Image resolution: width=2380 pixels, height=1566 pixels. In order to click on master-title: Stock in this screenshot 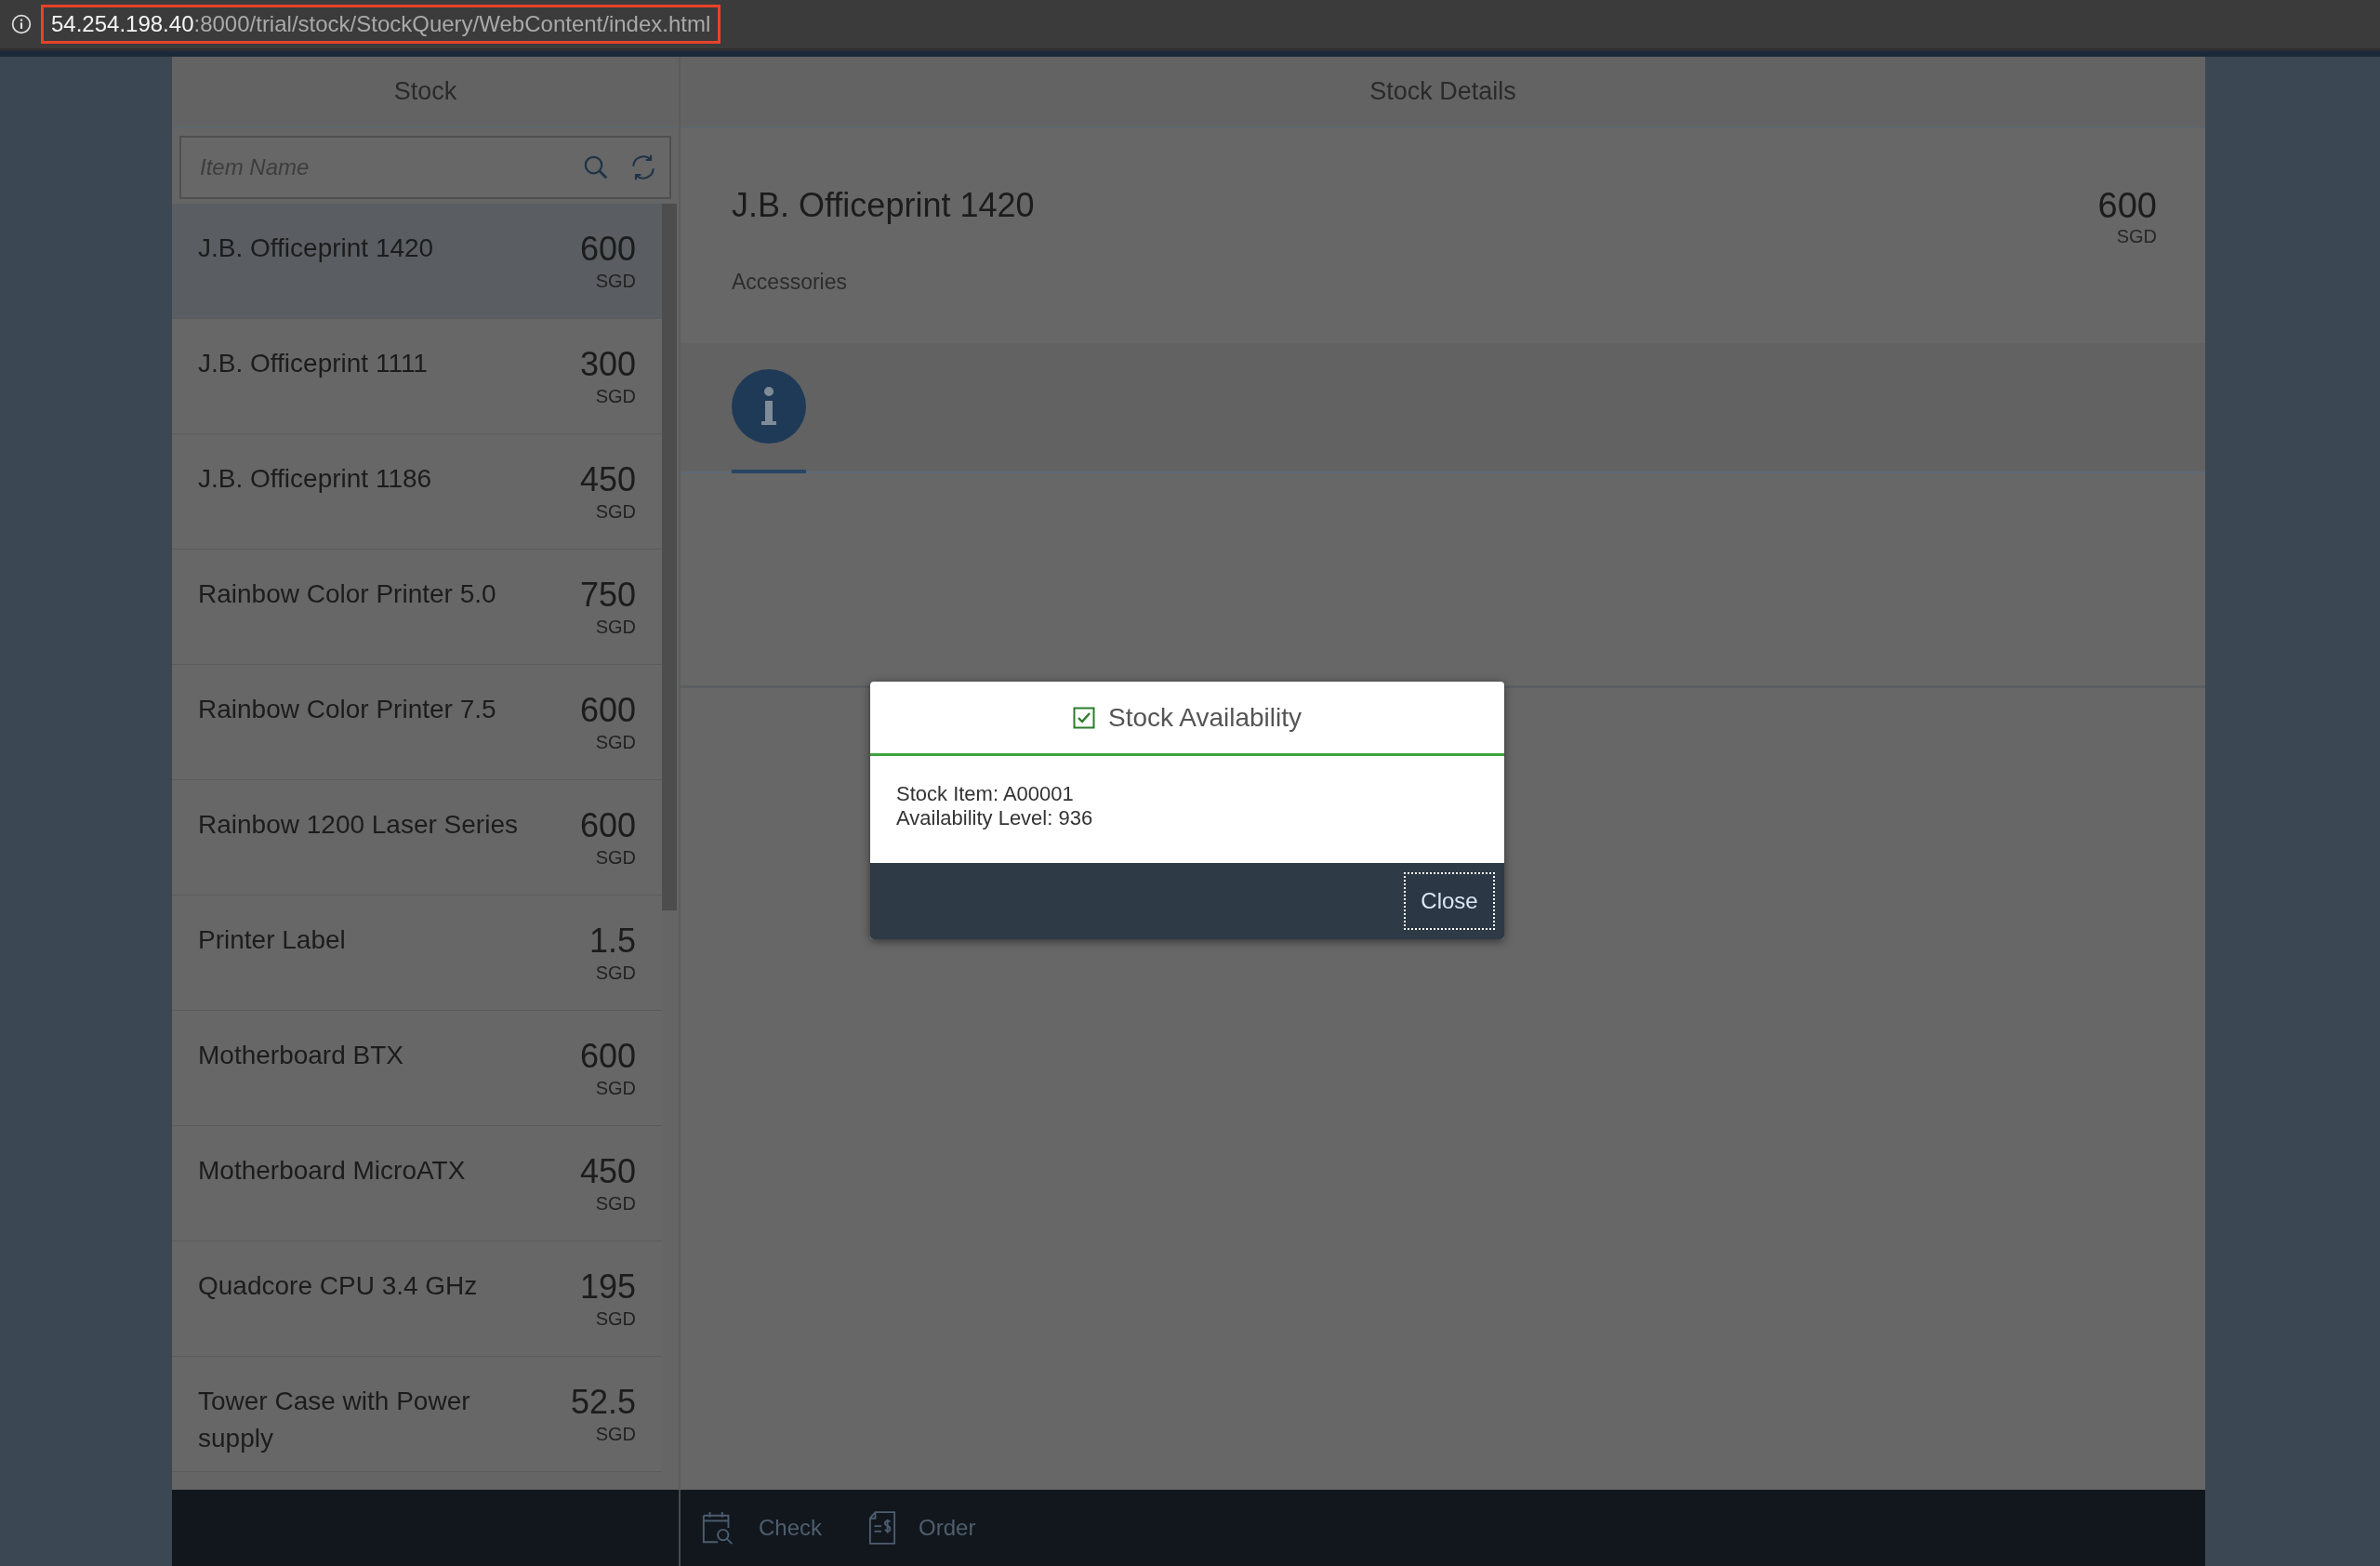, I will do `click(425, 91)`.